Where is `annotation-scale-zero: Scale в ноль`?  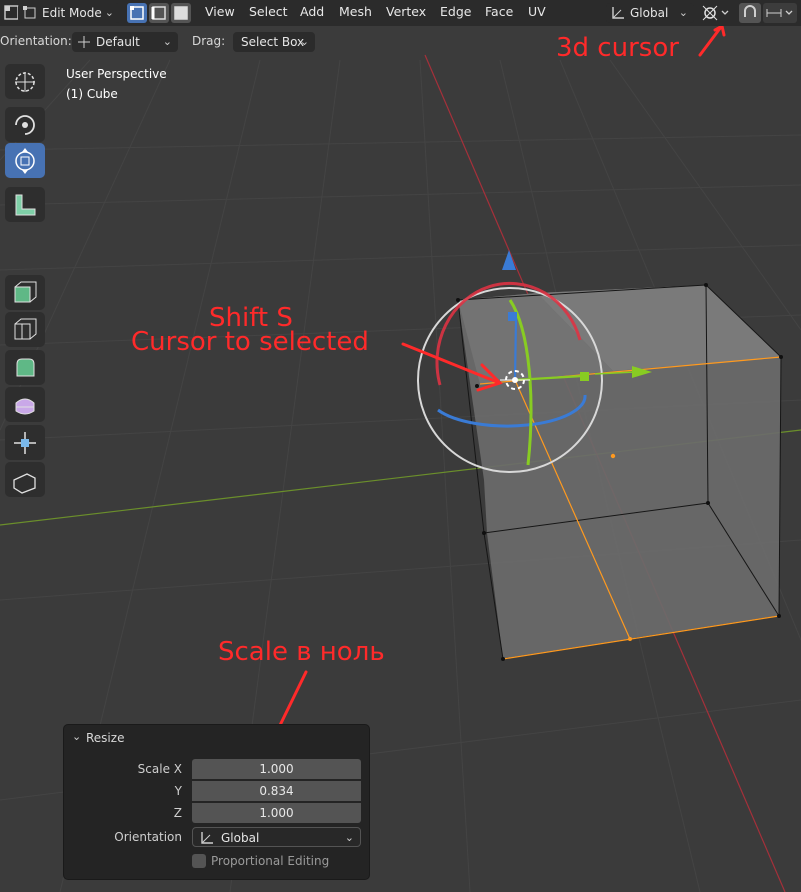 annotation-scale-zero: Scale в ноль is located at coordinates (301, 652).